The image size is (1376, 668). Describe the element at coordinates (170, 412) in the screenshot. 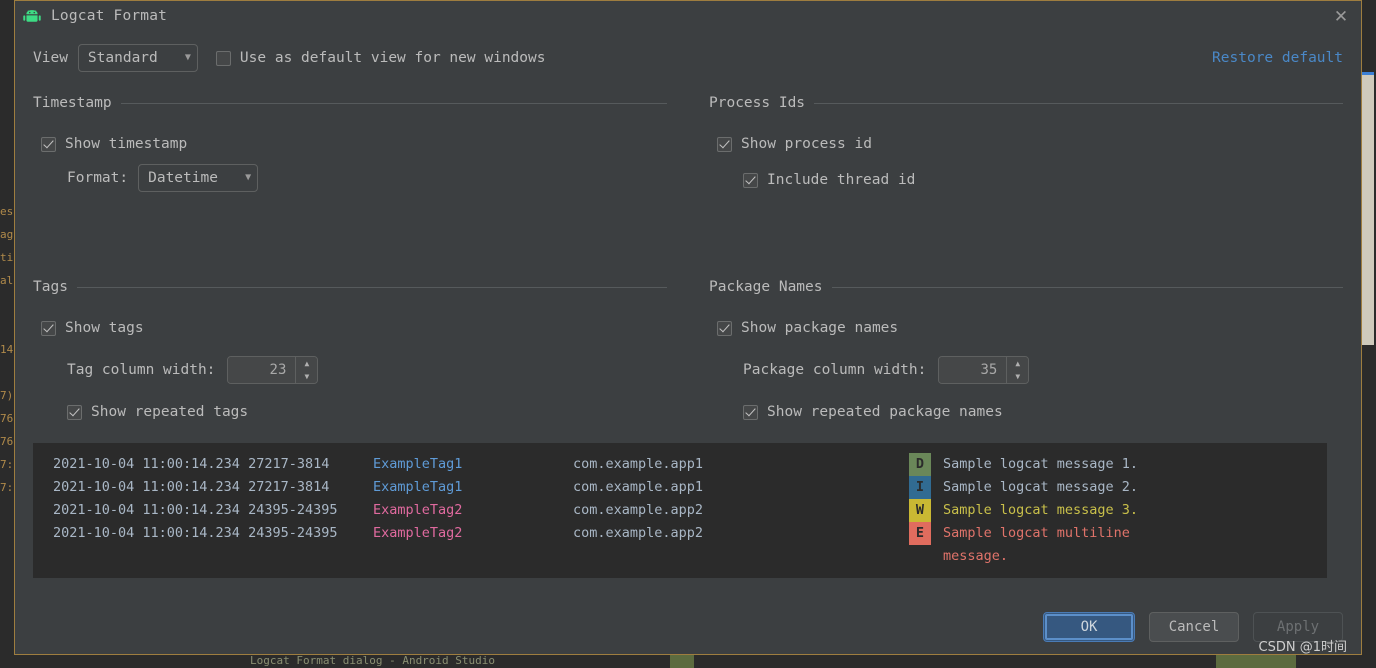

I see `show-repeated-tags-label: Show repeated tags` at that location.